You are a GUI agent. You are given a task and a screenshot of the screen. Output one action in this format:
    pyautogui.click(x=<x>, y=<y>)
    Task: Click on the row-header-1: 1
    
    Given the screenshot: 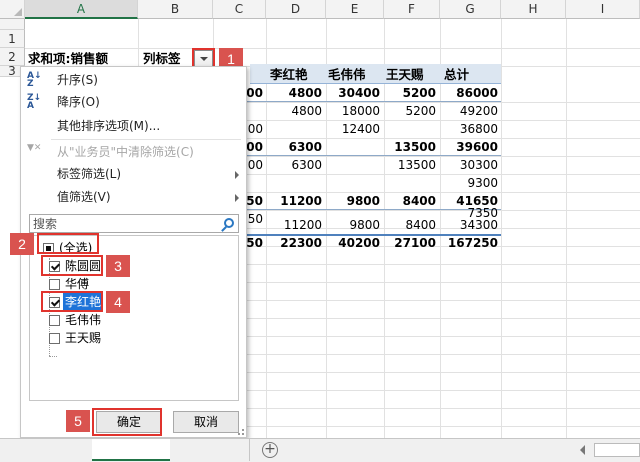 What is the action you would take?
    pyautogui.click(x=12, y=39)
    